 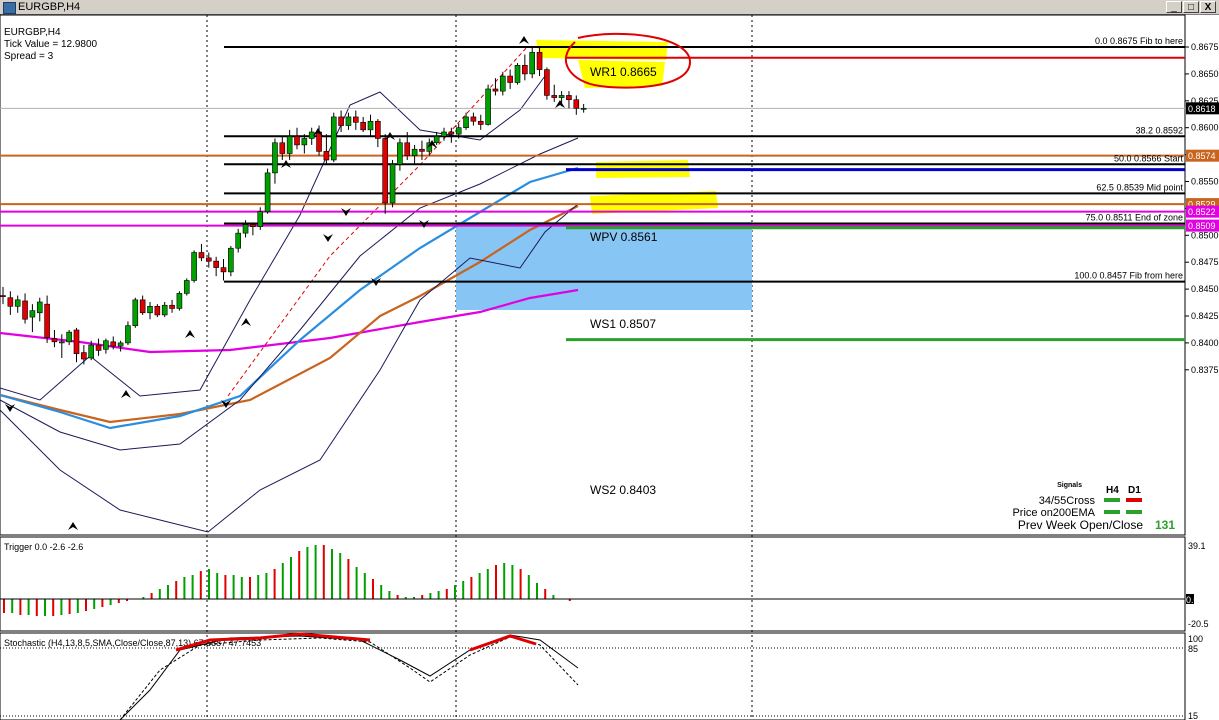 What do you see at coordinates (624, 237) in the screenshot?
I see `wpv-label: WPV 0.8561` at bounding box center [624, 237].